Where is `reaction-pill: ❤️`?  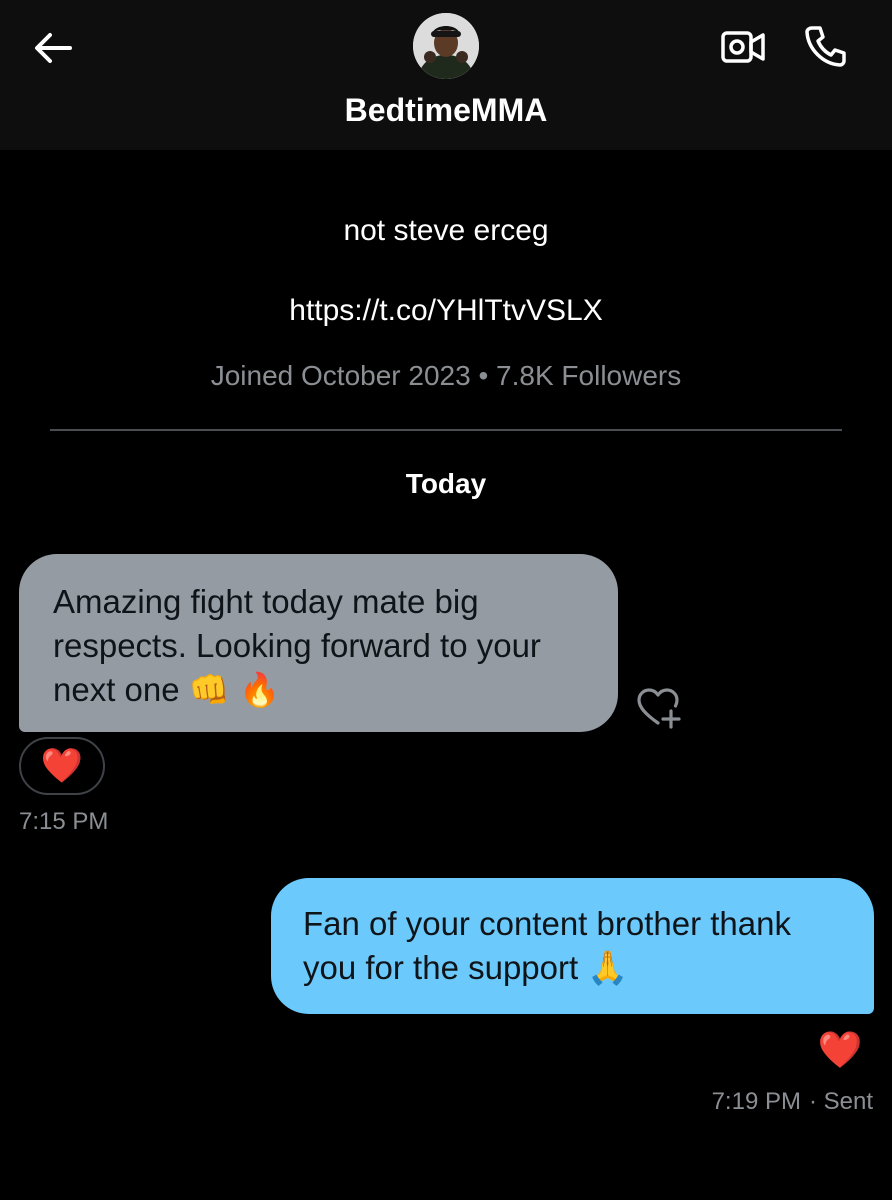 reaction-pill: ❤️ is located at coordinates (62, 766).